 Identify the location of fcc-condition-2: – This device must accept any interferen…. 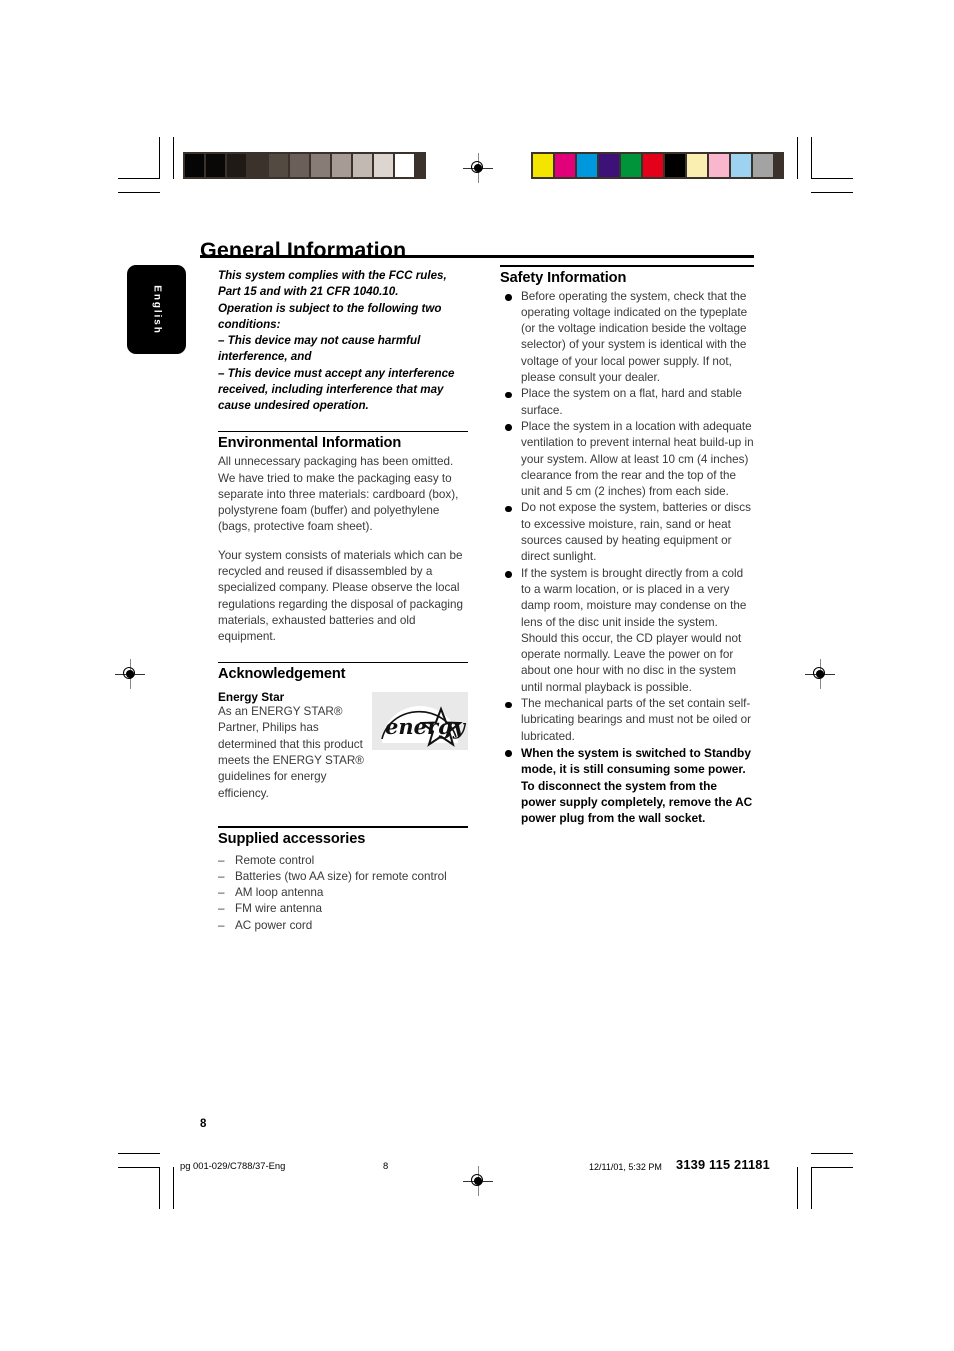
(336, 389).